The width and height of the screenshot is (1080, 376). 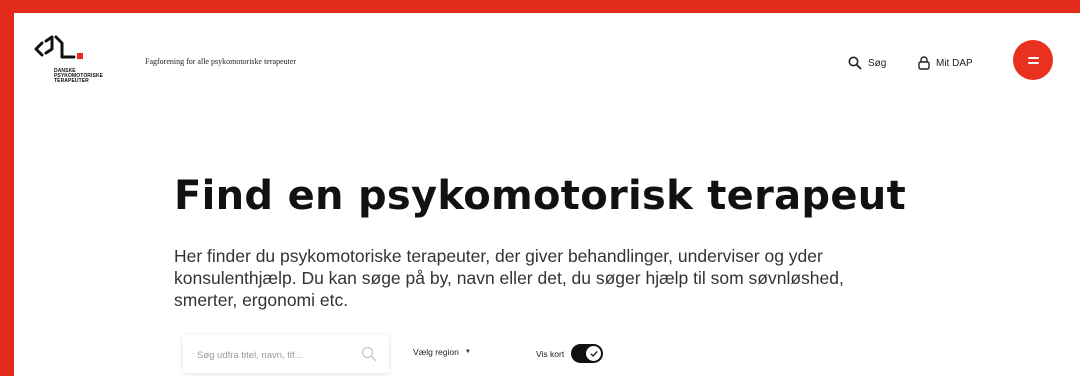 I want to click on check-icon, so click(x=594, y=353).